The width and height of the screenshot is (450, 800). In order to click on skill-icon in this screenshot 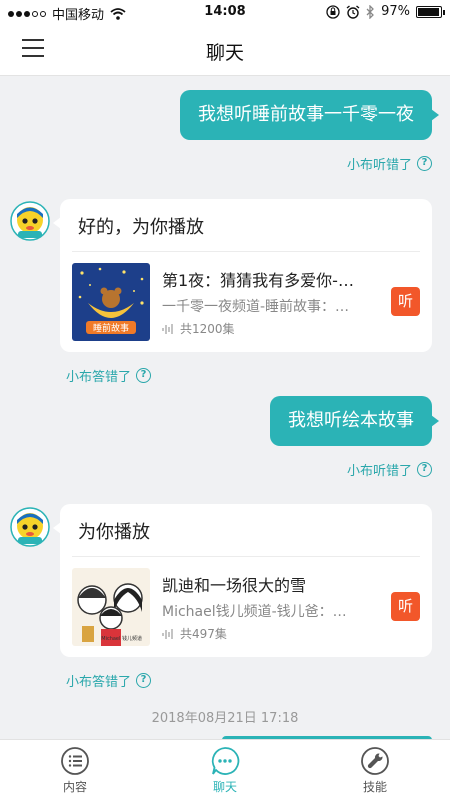, I will do `click(375, 761)`.